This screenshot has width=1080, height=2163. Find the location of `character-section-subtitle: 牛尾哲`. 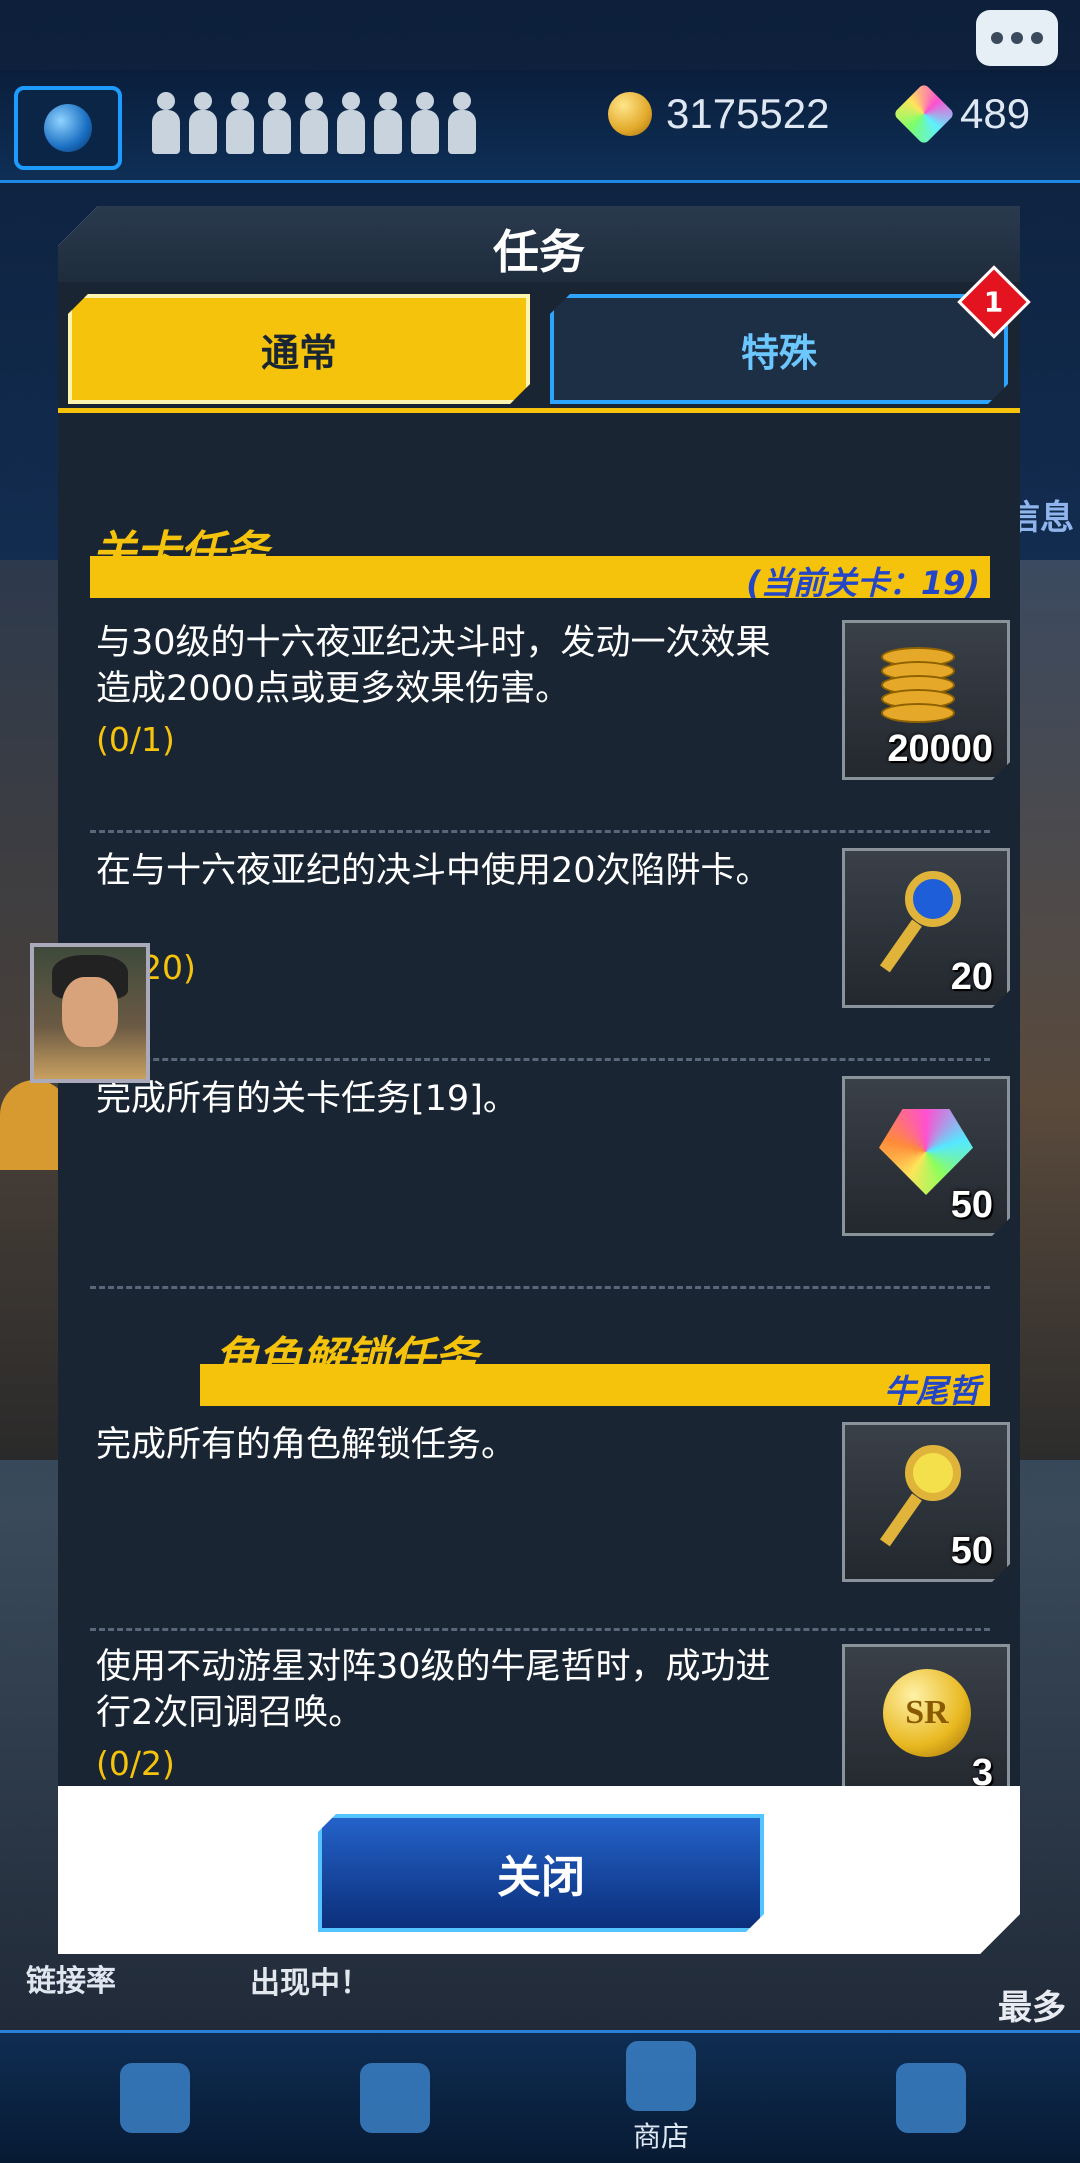

character-section-subtitle: 牛尾哲 is located at coordinates (931, 1391).